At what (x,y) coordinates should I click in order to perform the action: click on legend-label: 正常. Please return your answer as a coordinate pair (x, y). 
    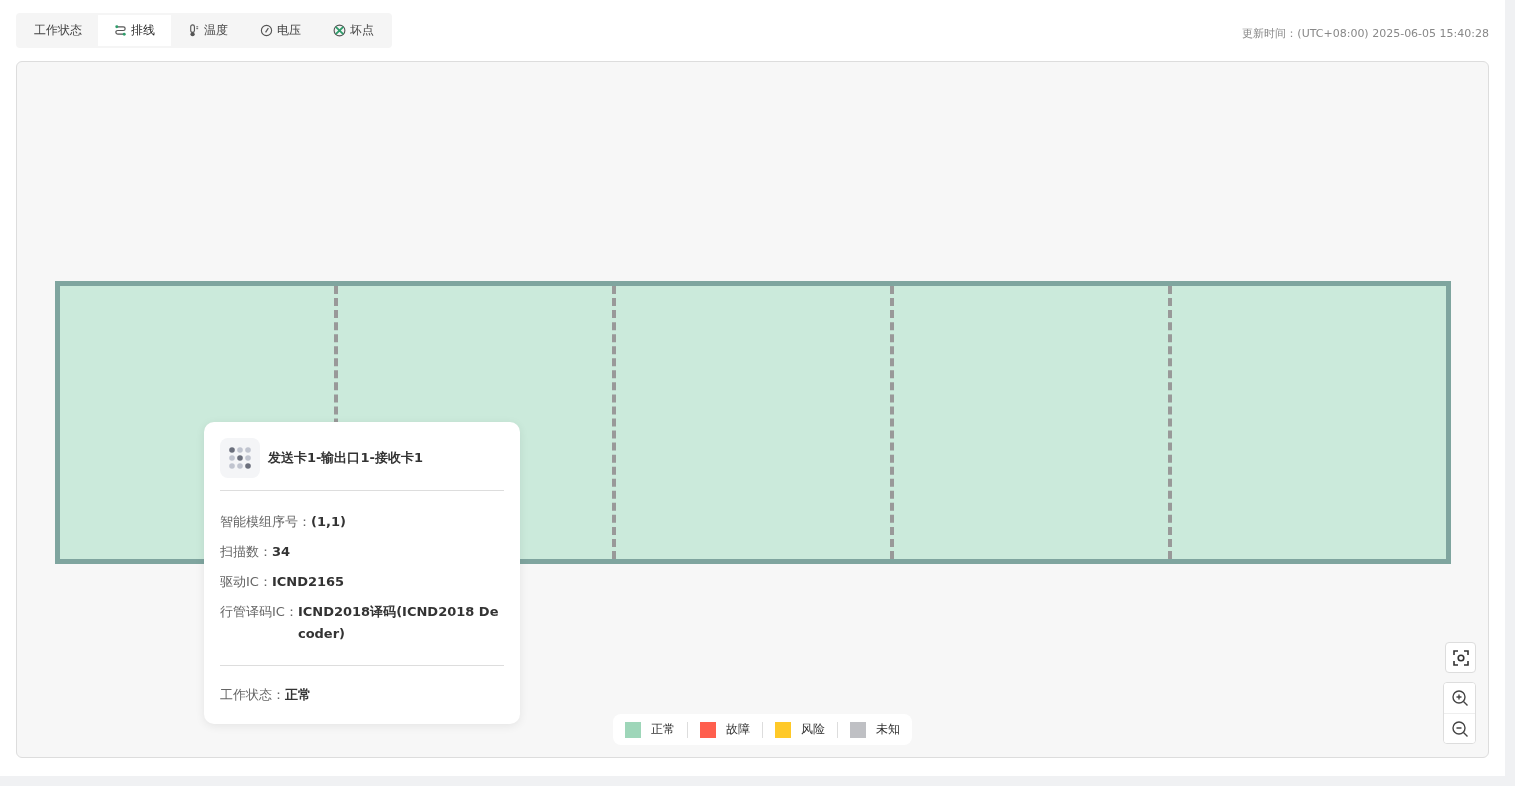
    Looking at the image, I should click on (663, 729).